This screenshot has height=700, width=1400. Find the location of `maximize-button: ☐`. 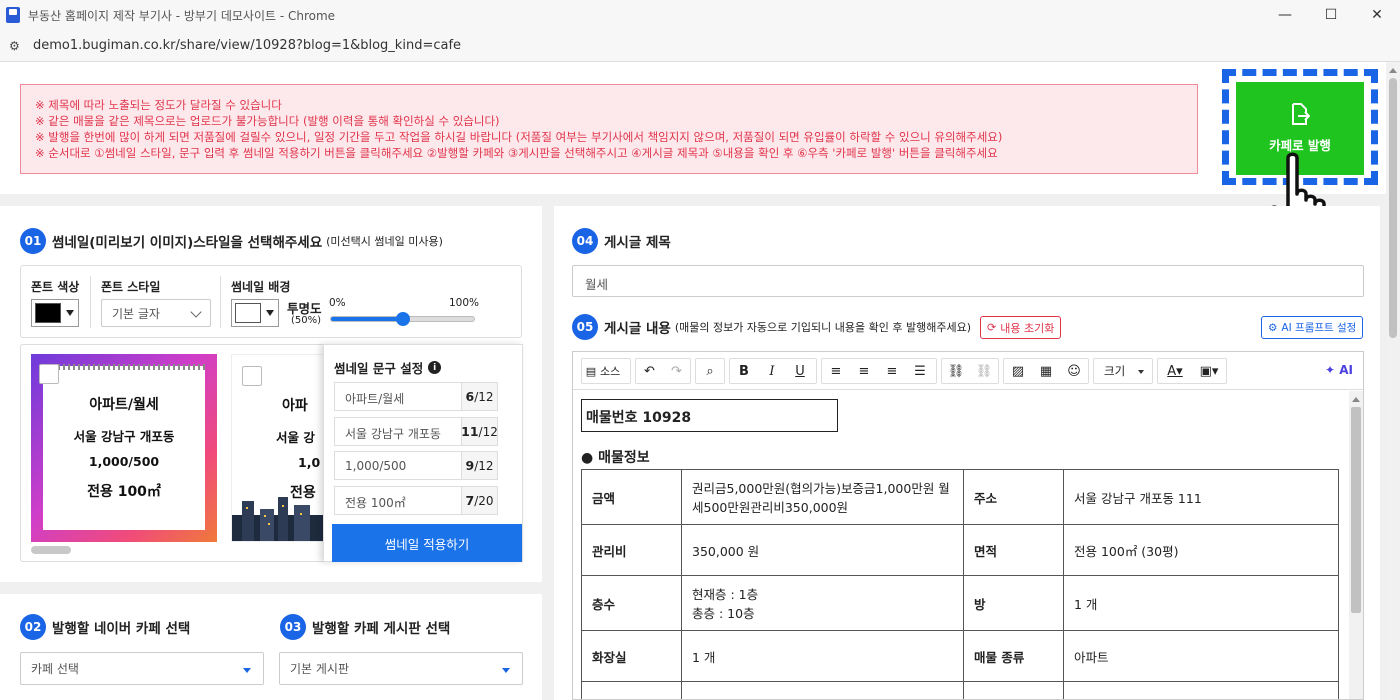

maximize-button: ☐ is located at coordinates (1331, 15).